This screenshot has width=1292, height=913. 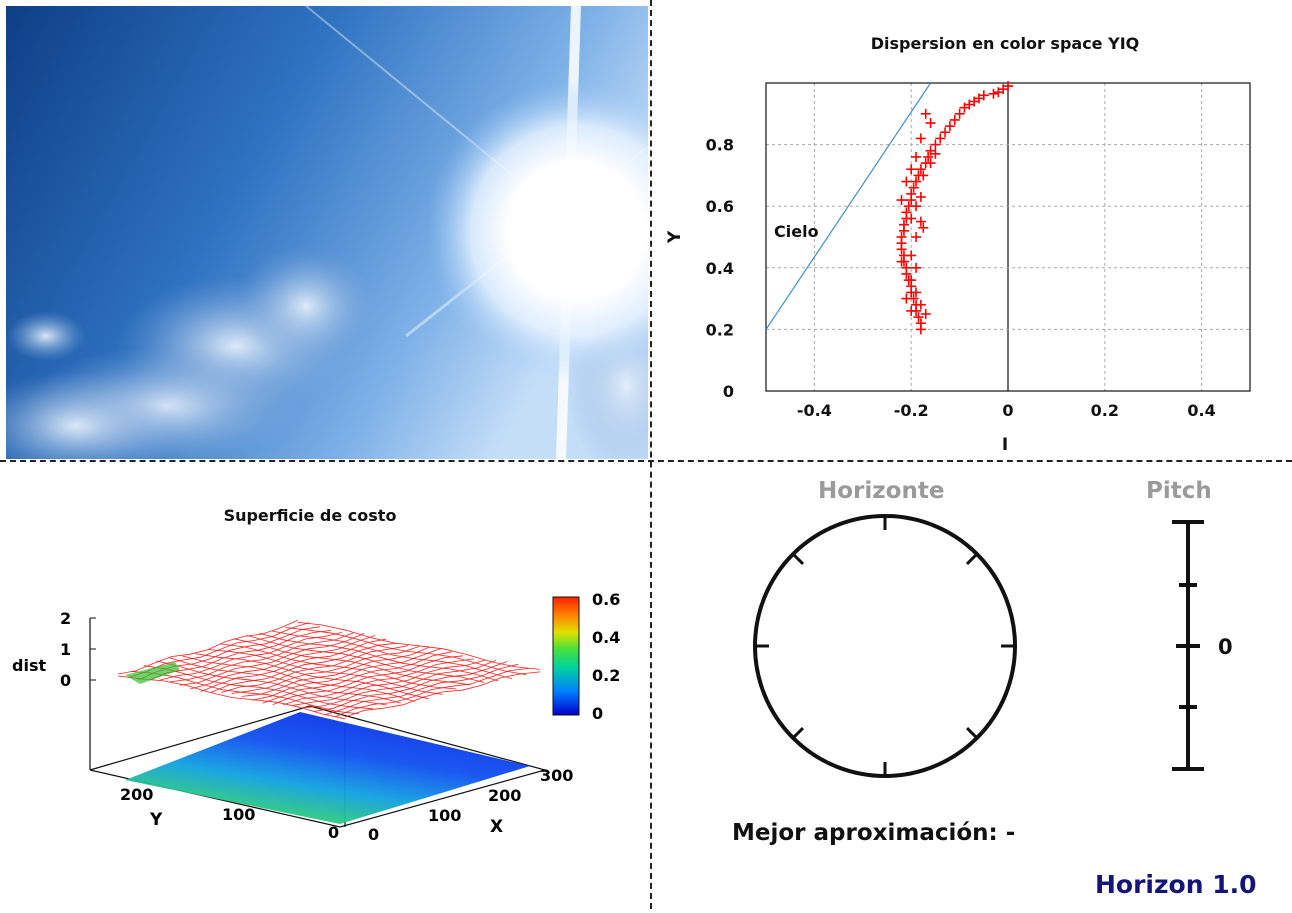 I want to click on scatter-x-tick: -0.4, so click(x=814, y=410).